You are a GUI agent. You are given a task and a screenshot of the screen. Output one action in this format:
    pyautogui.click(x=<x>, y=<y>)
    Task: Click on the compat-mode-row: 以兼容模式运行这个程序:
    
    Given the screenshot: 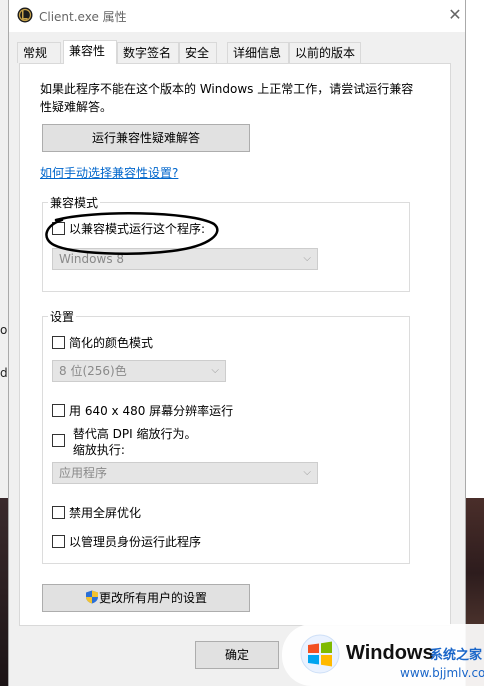 What is the action you would take?
    pyautogui.click(x=128, y=228)
    